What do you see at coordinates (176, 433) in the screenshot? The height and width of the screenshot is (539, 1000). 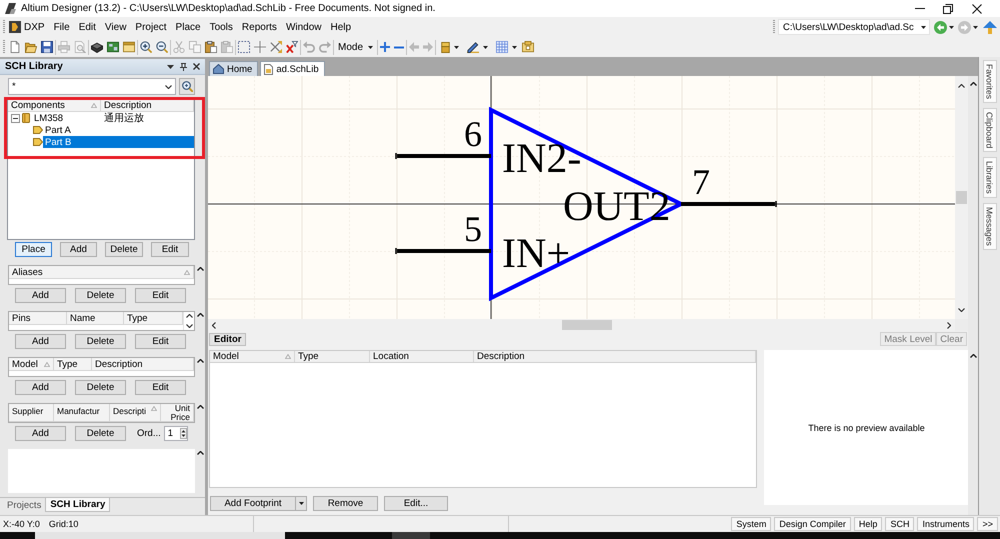 I see `quantity-spinner: 1` at bounding box center [176, 433].